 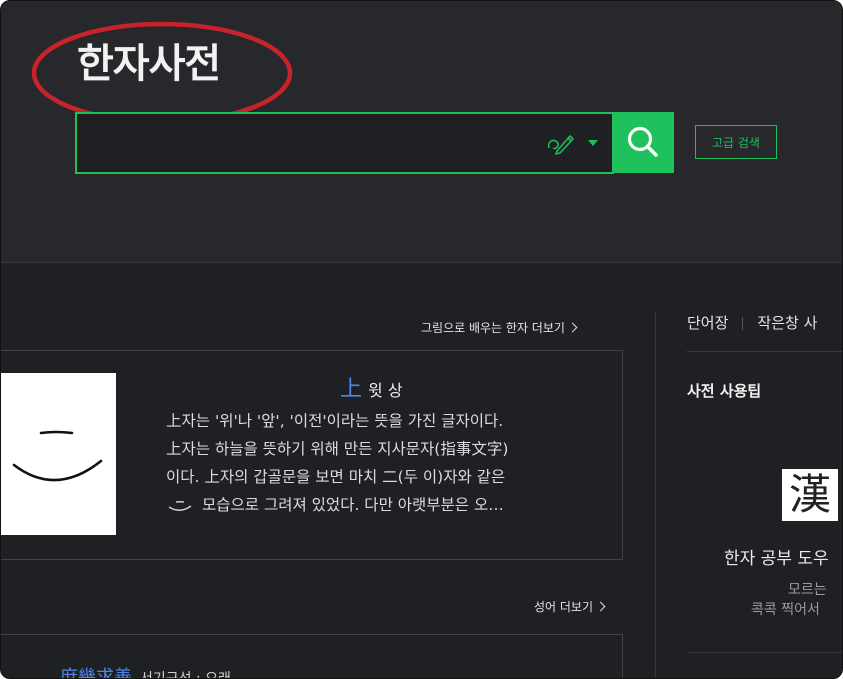 I want to click on chevron-down-icon, so click(x=593, y=143).